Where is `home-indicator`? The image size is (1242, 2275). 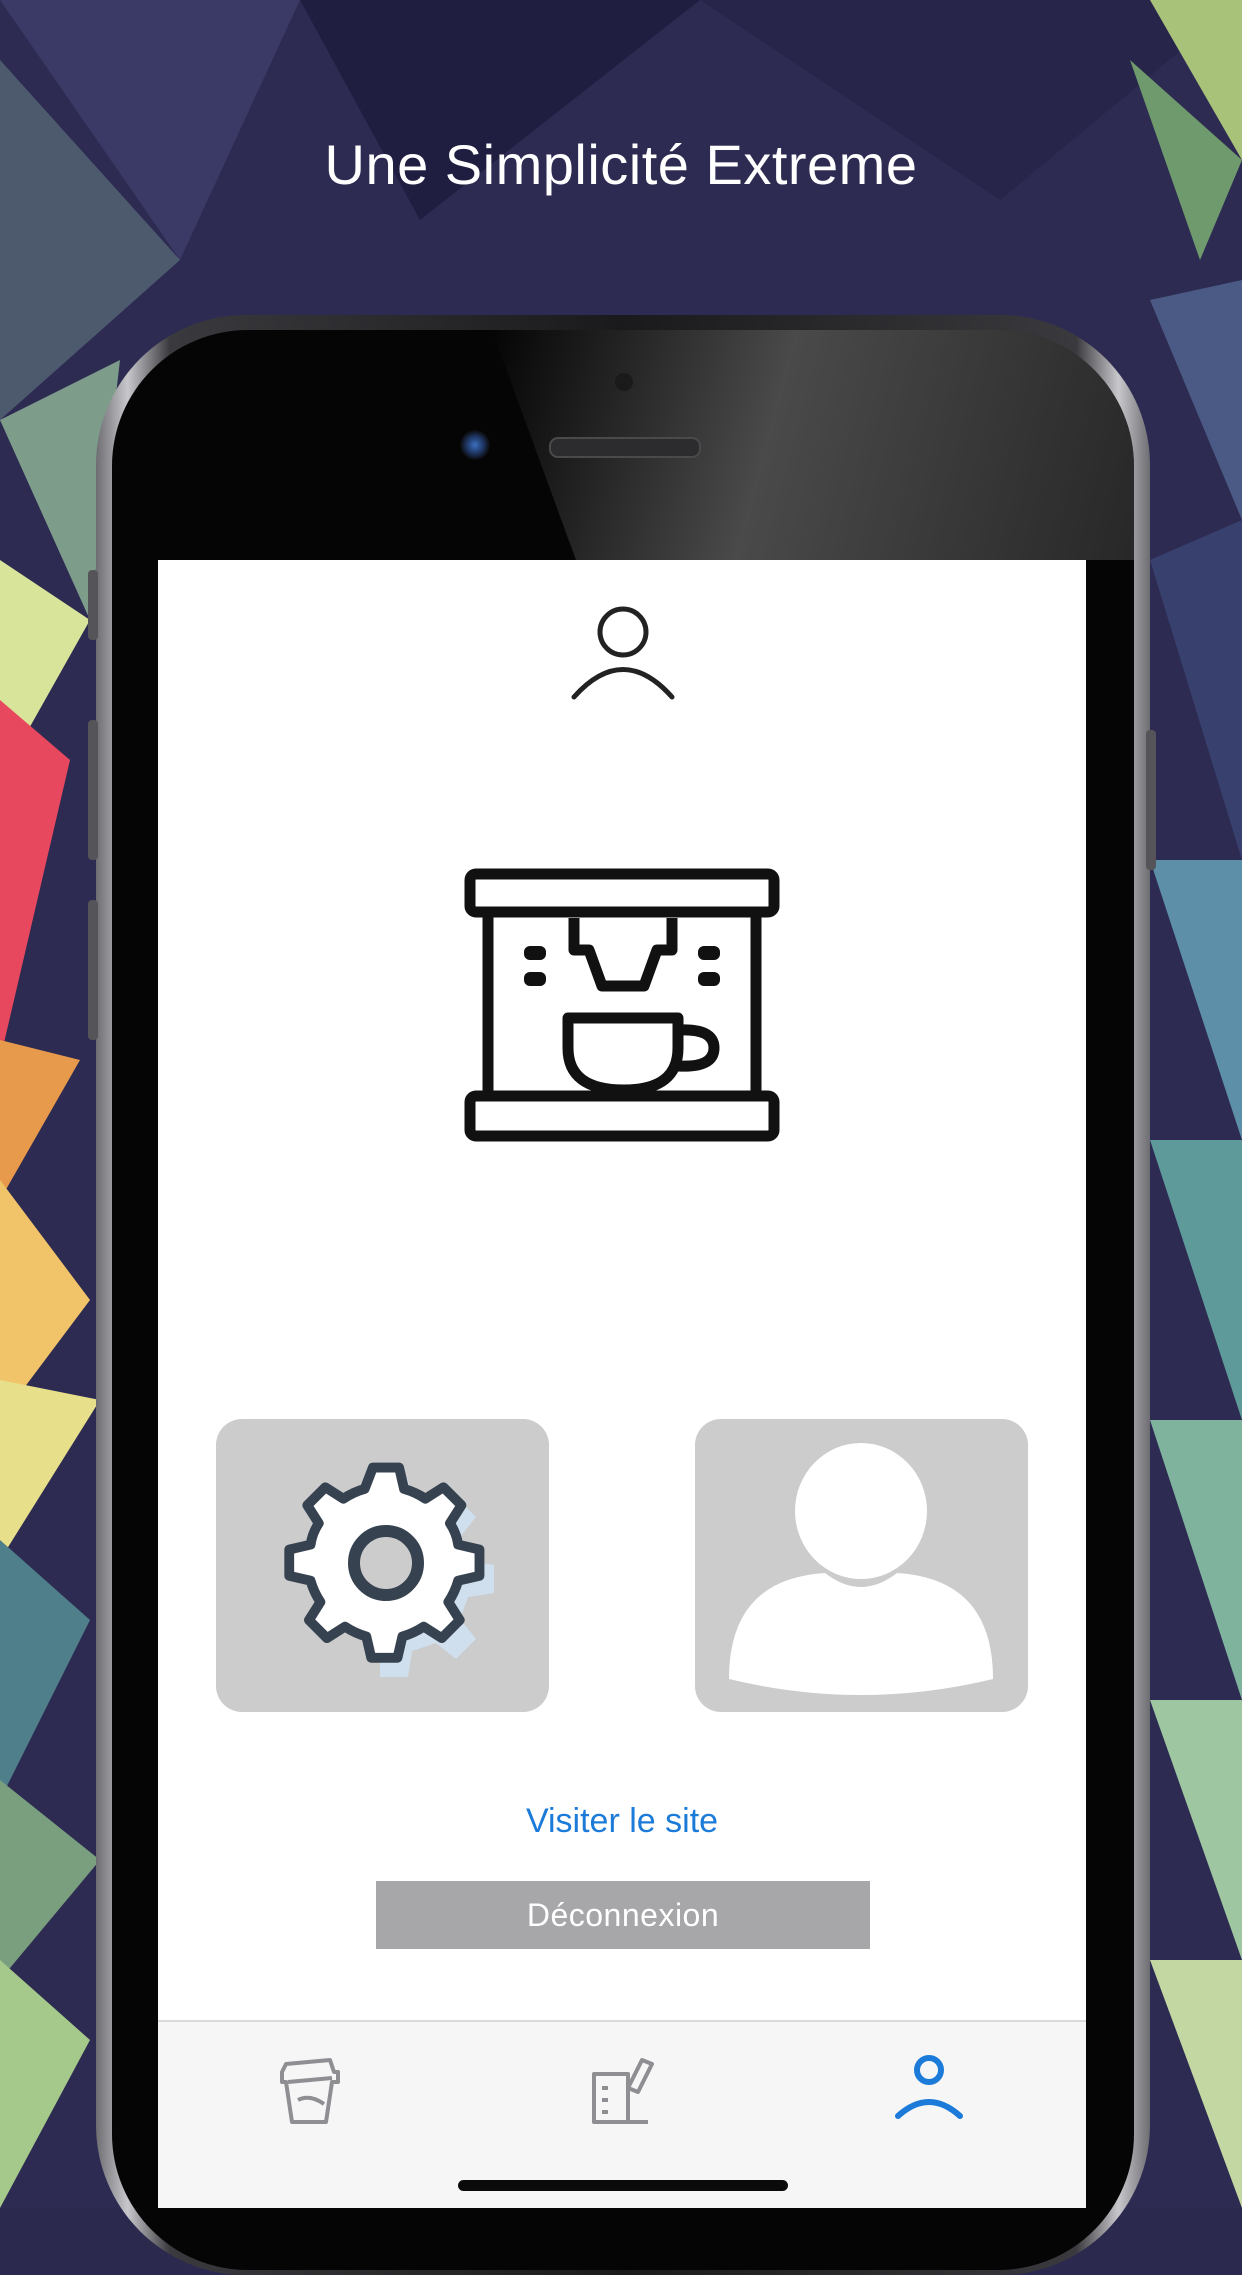
home-indicator is located at coordinates (623, 2185).